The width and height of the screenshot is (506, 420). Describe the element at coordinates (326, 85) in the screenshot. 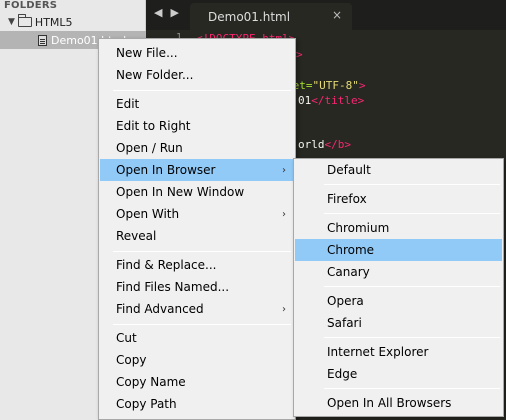

I see `code-line: set="UTF-8">` at that location.